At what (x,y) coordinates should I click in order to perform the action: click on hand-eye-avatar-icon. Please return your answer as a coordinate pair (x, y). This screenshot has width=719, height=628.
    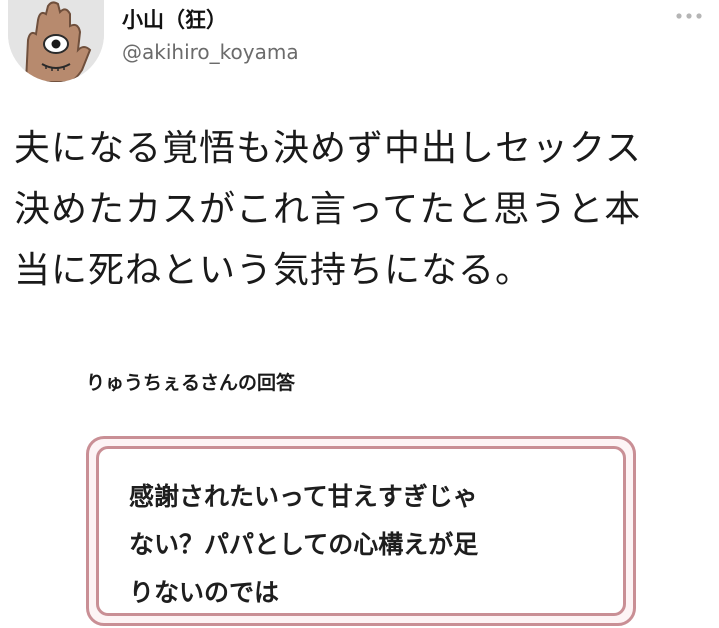
    Looking at the image, I should click on (56, 41).